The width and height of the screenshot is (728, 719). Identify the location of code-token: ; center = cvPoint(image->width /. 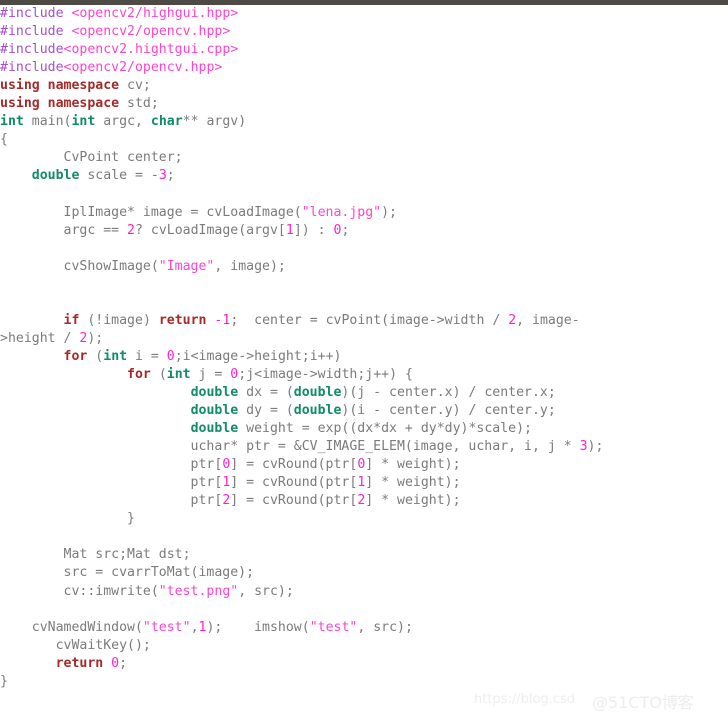
(369, 320).